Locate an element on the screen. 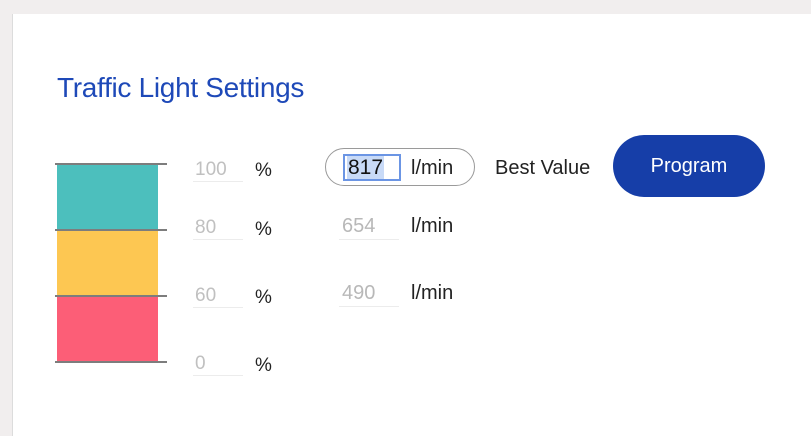 Image resolution: width=811 pixels, height=436 pixels. traffic-light-green-segment is located at coordinates (107, 197).